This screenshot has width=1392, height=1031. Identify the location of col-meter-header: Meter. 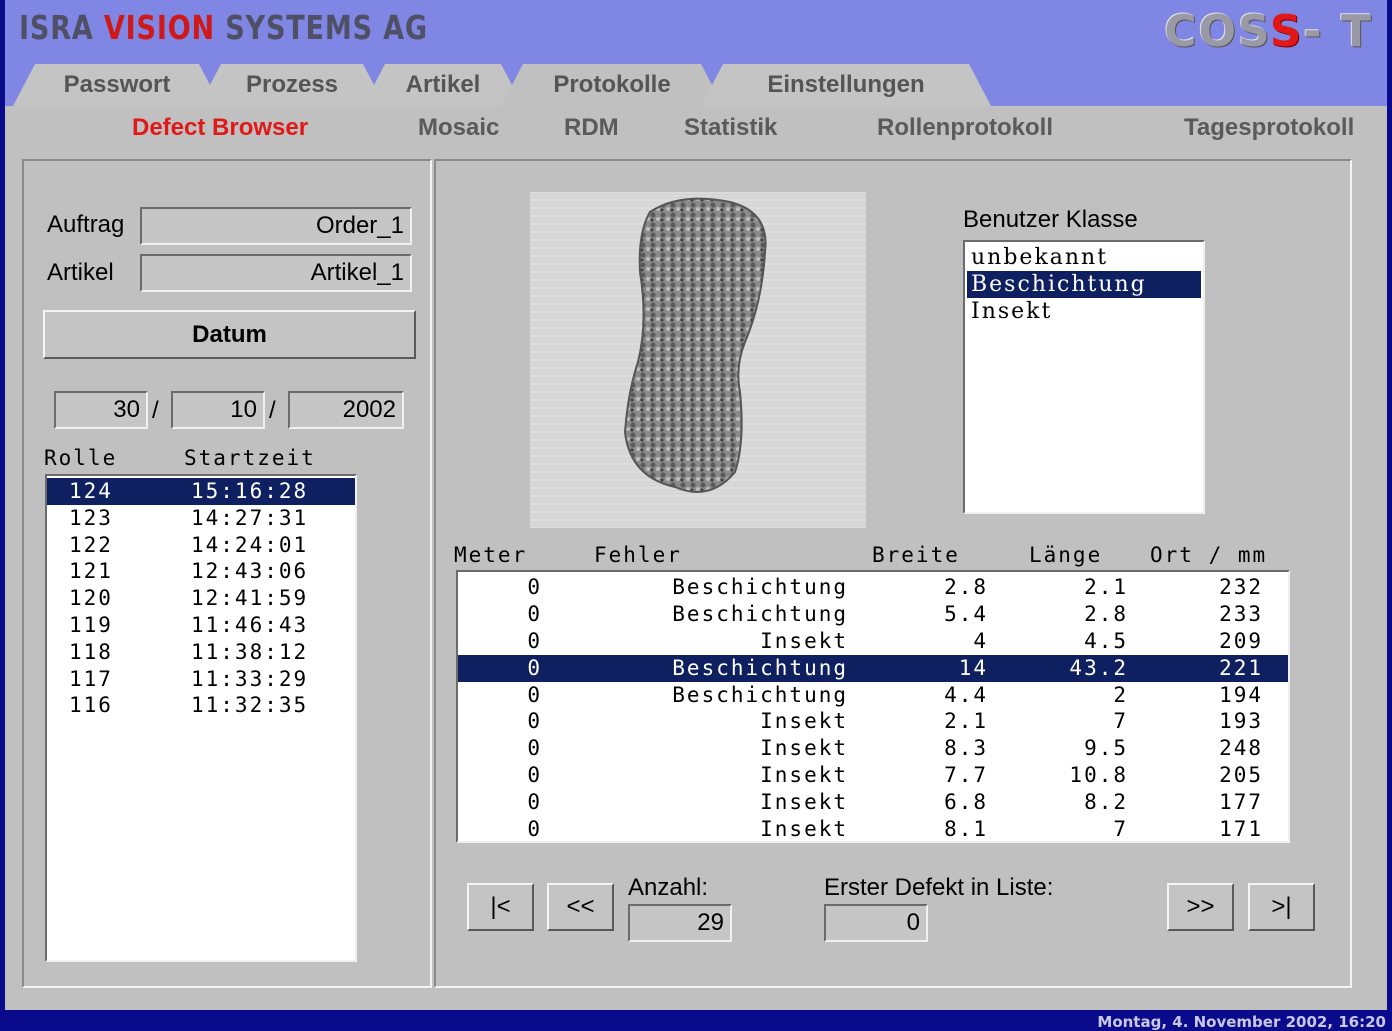
(491, 555).